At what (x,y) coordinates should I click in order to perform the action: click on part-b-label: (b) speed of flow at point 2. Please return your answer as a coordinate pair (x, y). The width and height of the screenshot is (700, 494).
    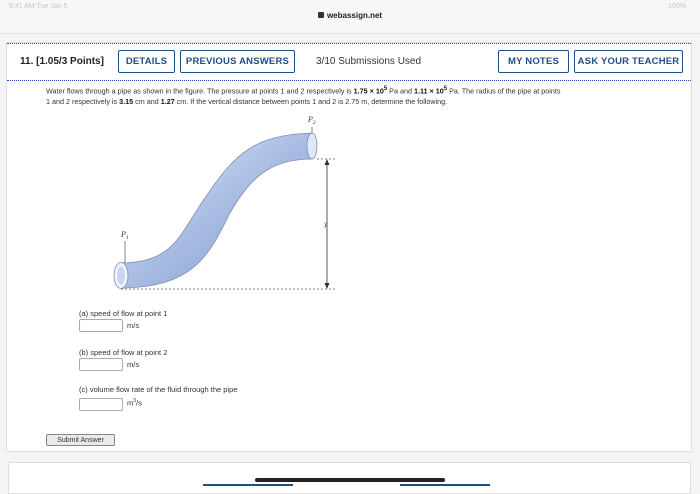
    Looking at the image, I should click on (123, 352).